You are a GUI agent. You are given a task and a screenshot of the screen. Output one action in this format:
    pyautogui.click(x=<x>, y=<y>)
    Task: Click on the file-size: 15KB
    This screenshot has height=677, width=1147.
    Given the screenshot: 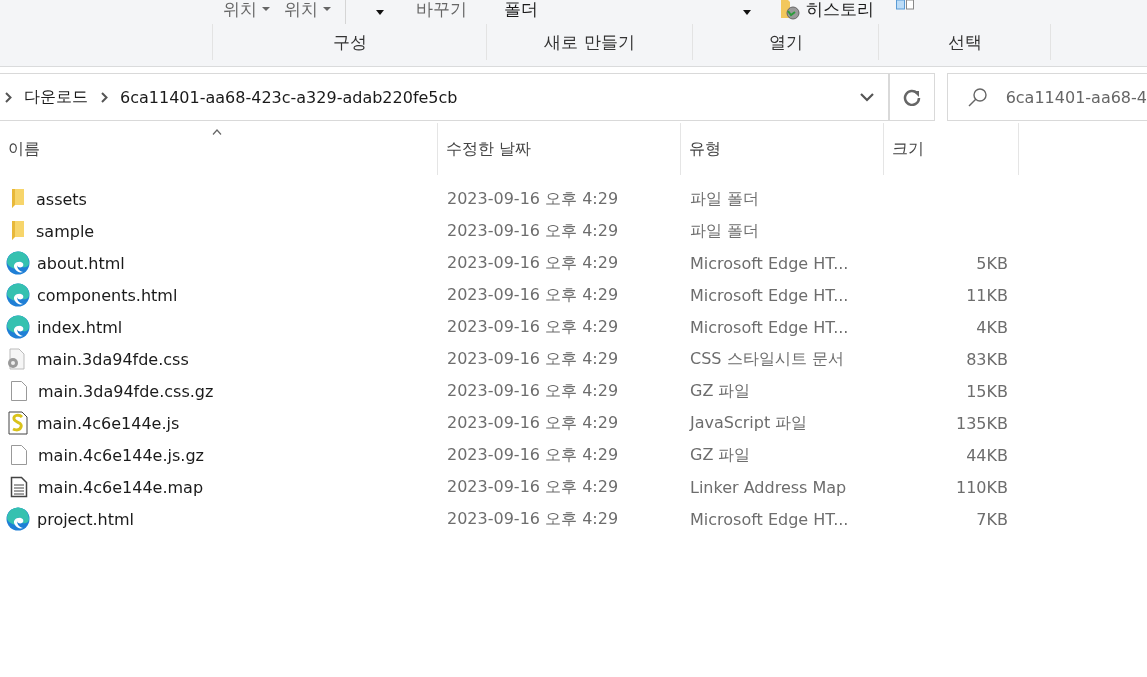 What is the action you would take?
    pyautogui.click(x=987, y=391)
    